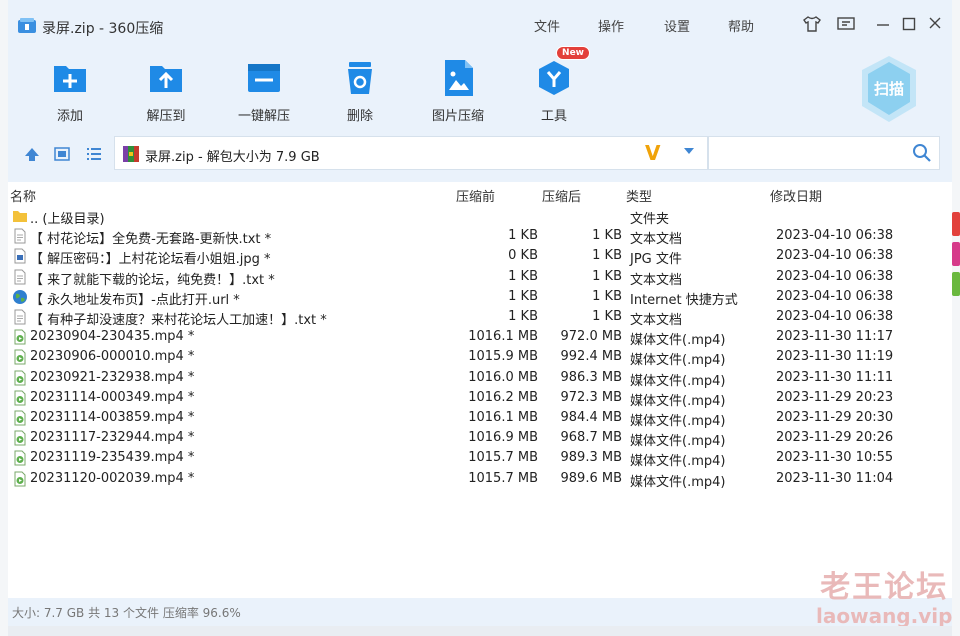 The image size is (960, 636). I want to click on one-click-extract-button: 一键解压, so click(264, 93).